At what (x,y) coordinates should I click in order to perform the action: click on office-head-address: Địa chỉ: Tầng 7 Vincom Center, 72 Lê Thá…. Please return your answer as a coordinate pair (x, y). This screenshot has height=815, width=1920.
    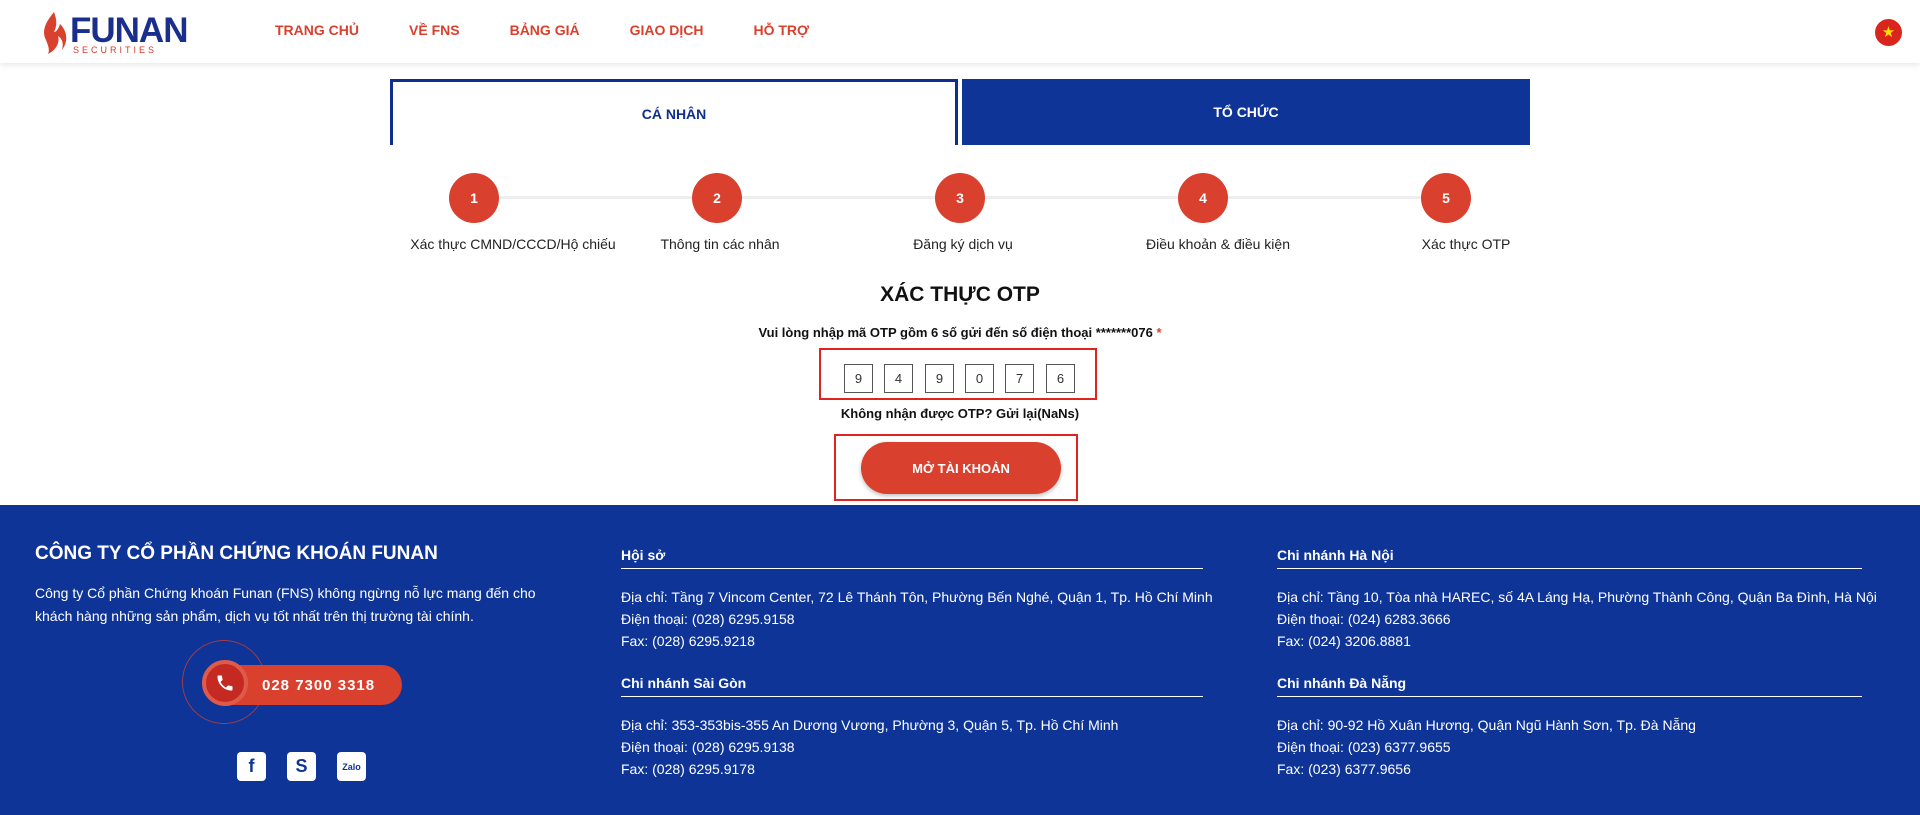
    Looking at the image, I should click on (917, 597).